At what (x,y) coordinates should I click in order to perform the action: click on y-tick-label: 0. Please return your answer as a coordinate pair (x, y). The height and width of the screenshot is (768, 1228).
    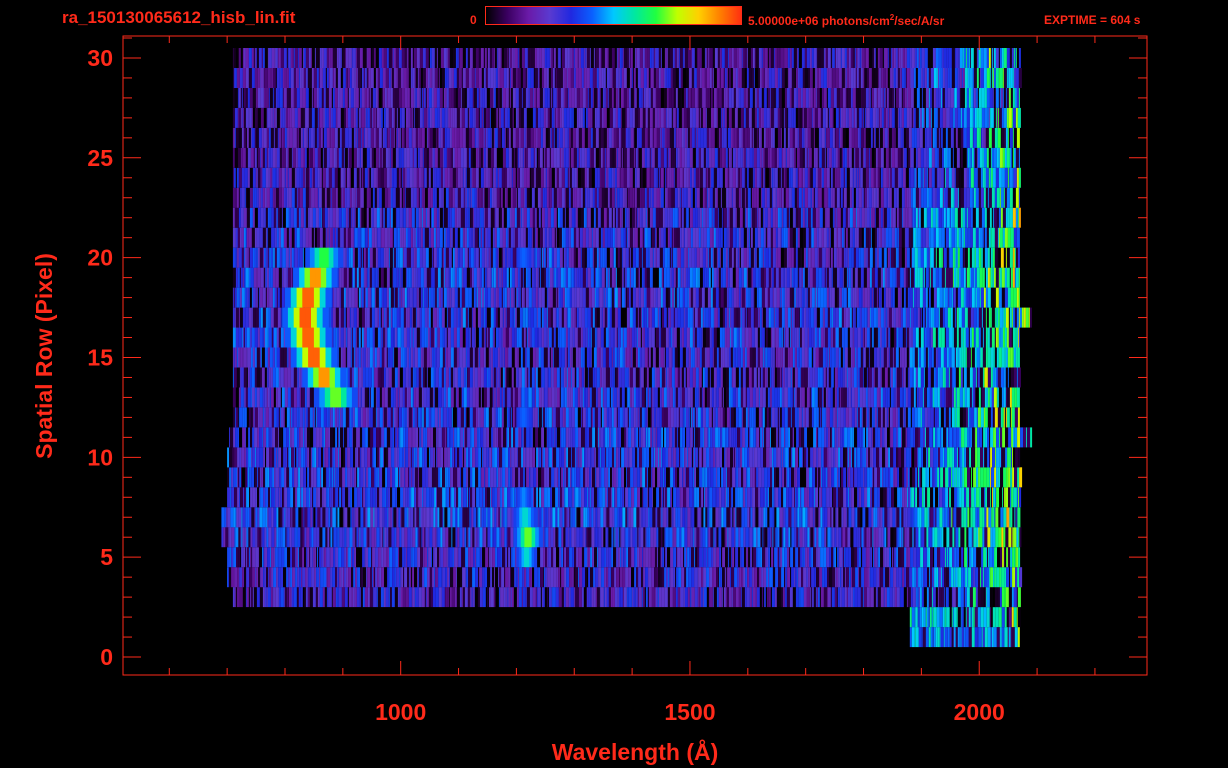
    Looking at the image, I should click on (106, 657).